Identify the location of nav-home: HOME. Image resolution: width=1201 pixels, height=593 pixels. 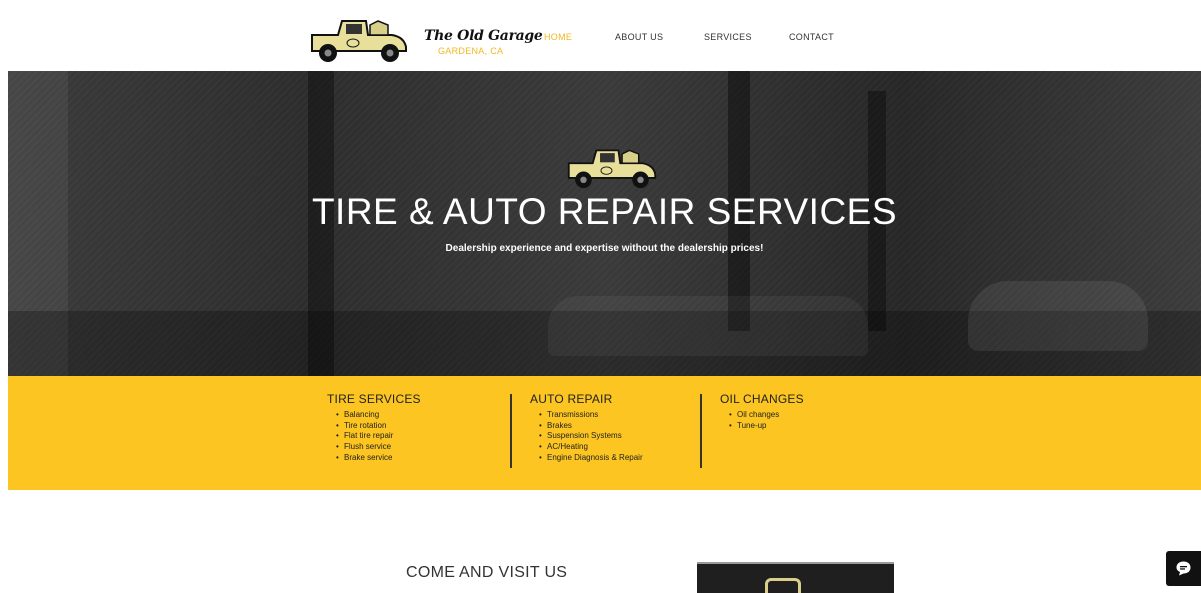
(558, 37).